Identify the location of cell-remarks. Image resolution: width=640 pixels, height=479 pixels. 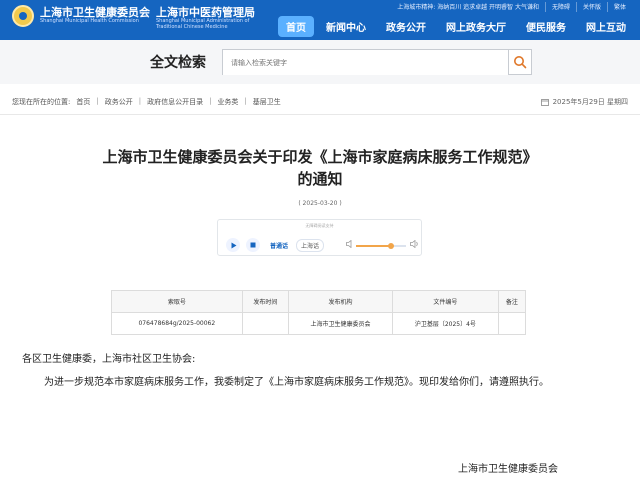
(512, 323).